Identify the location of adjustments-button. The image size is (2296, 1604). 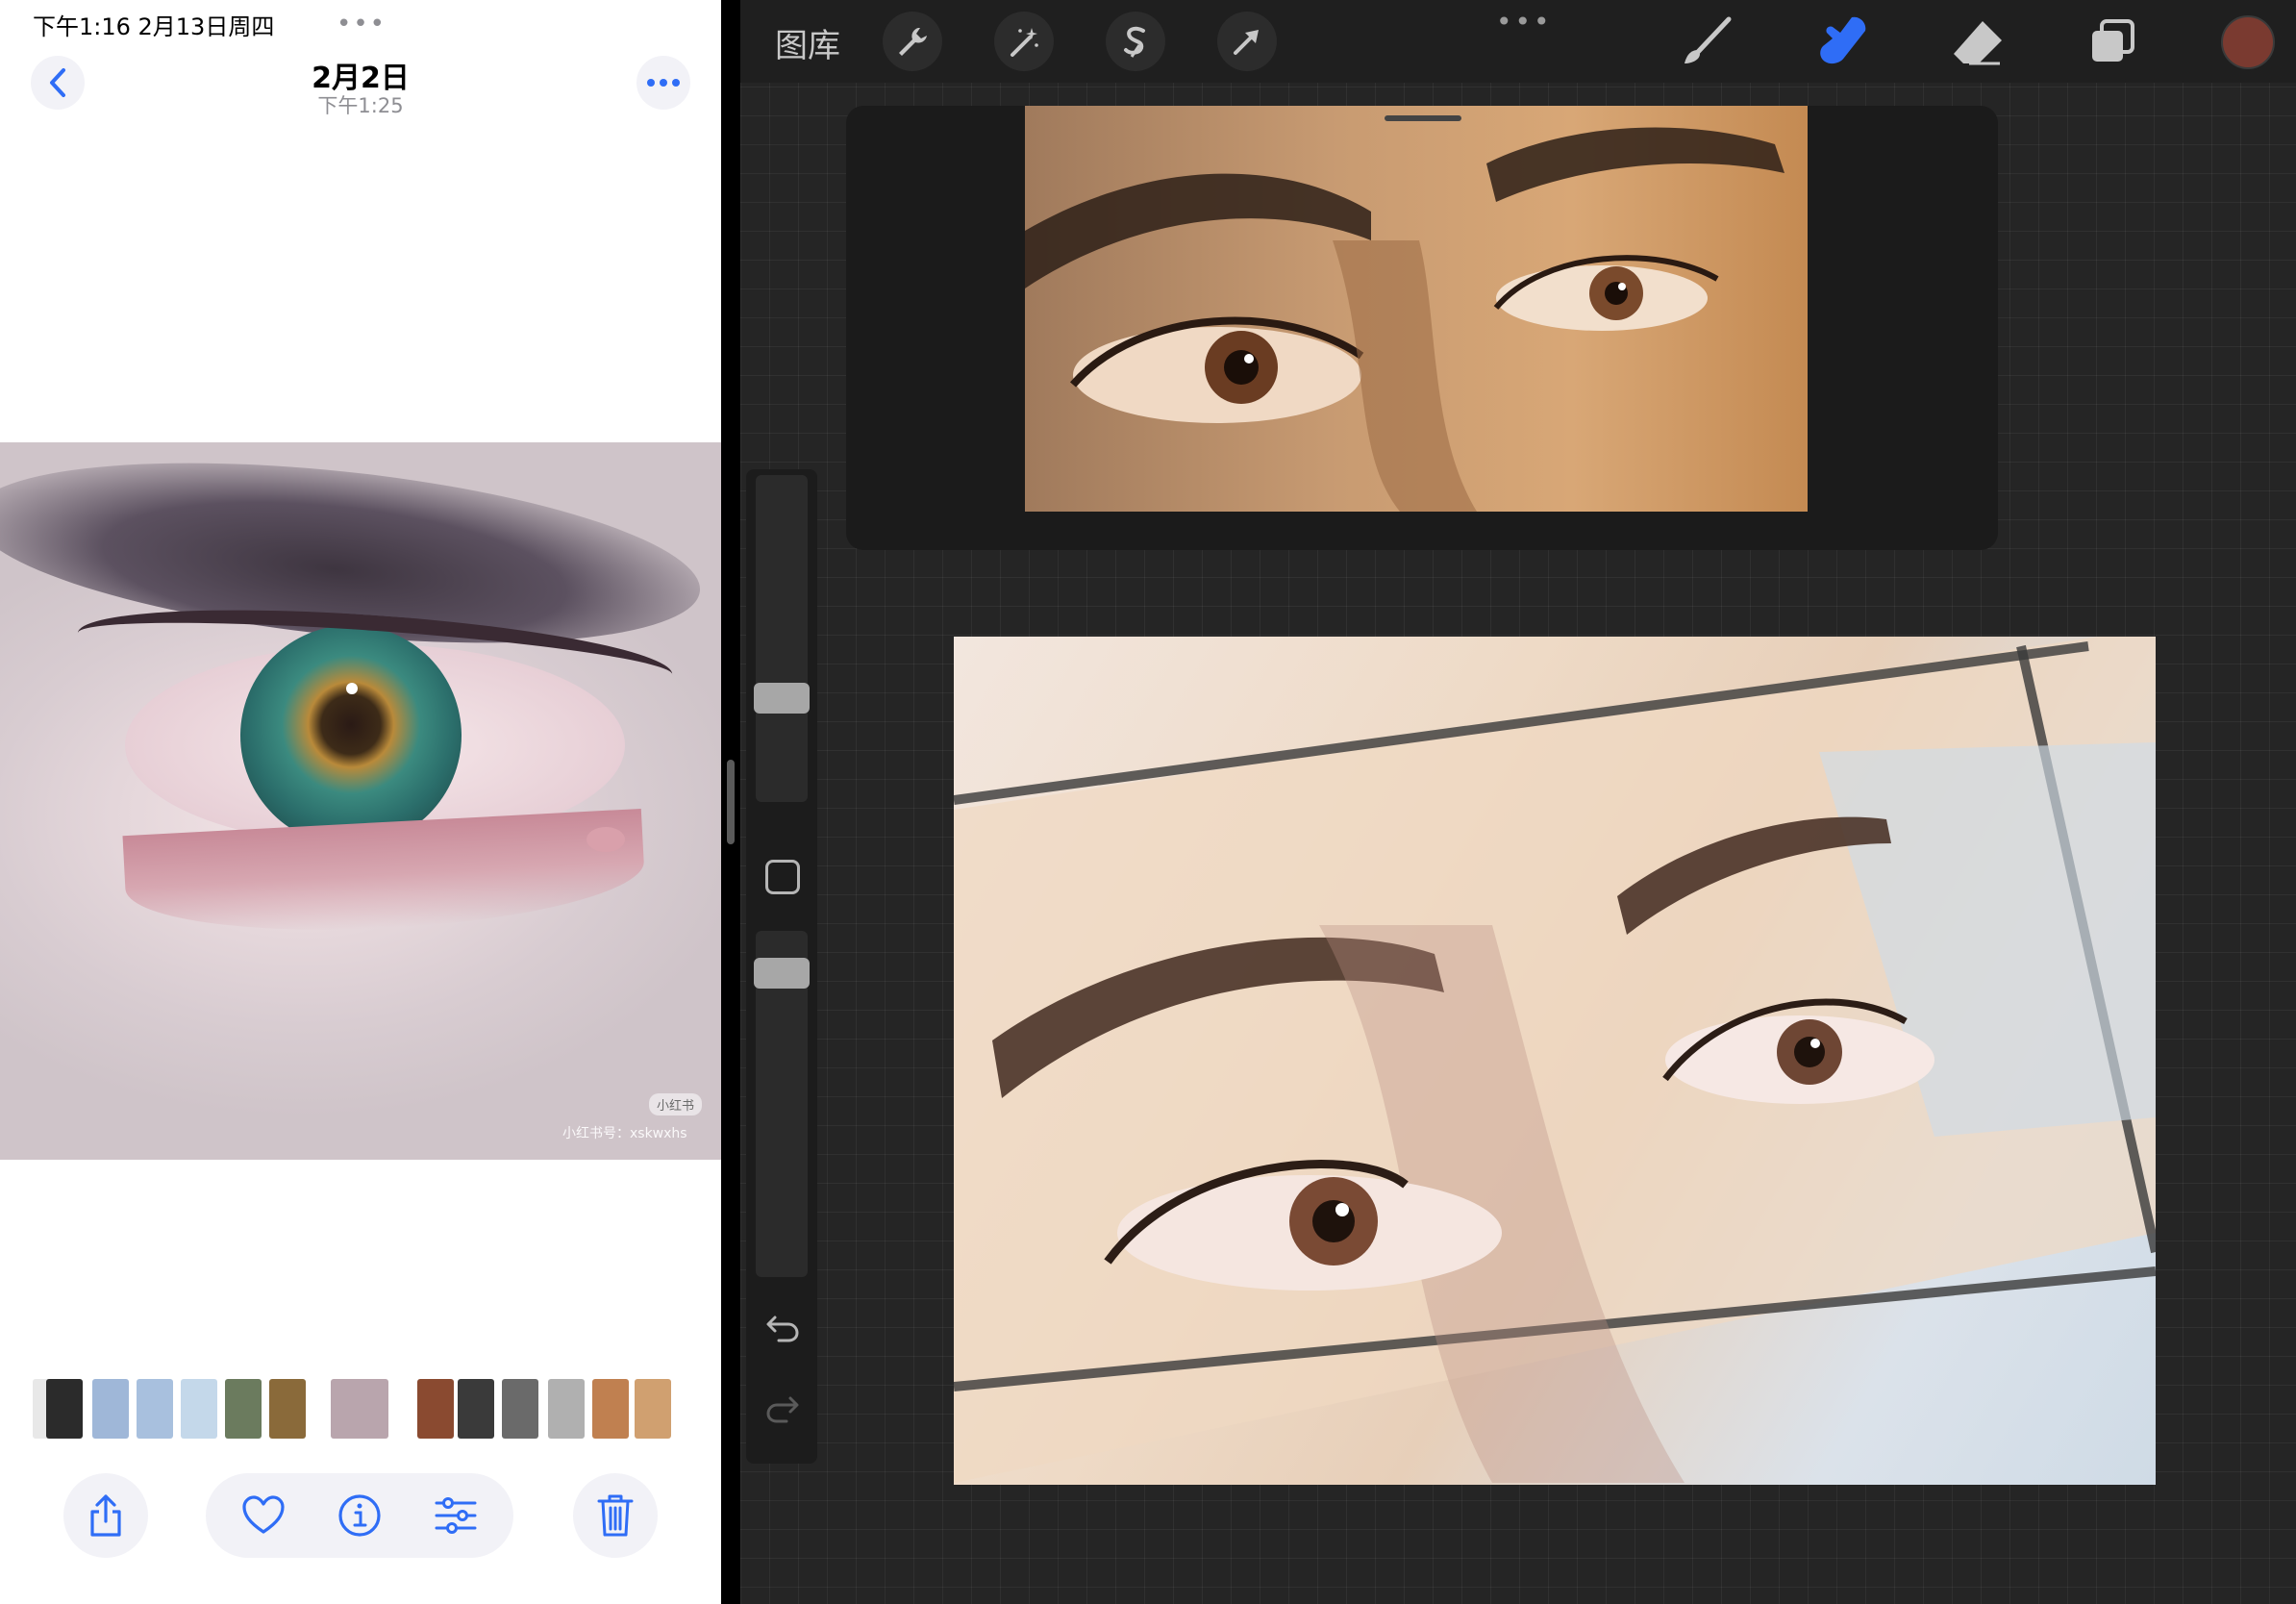
(1024, 41).